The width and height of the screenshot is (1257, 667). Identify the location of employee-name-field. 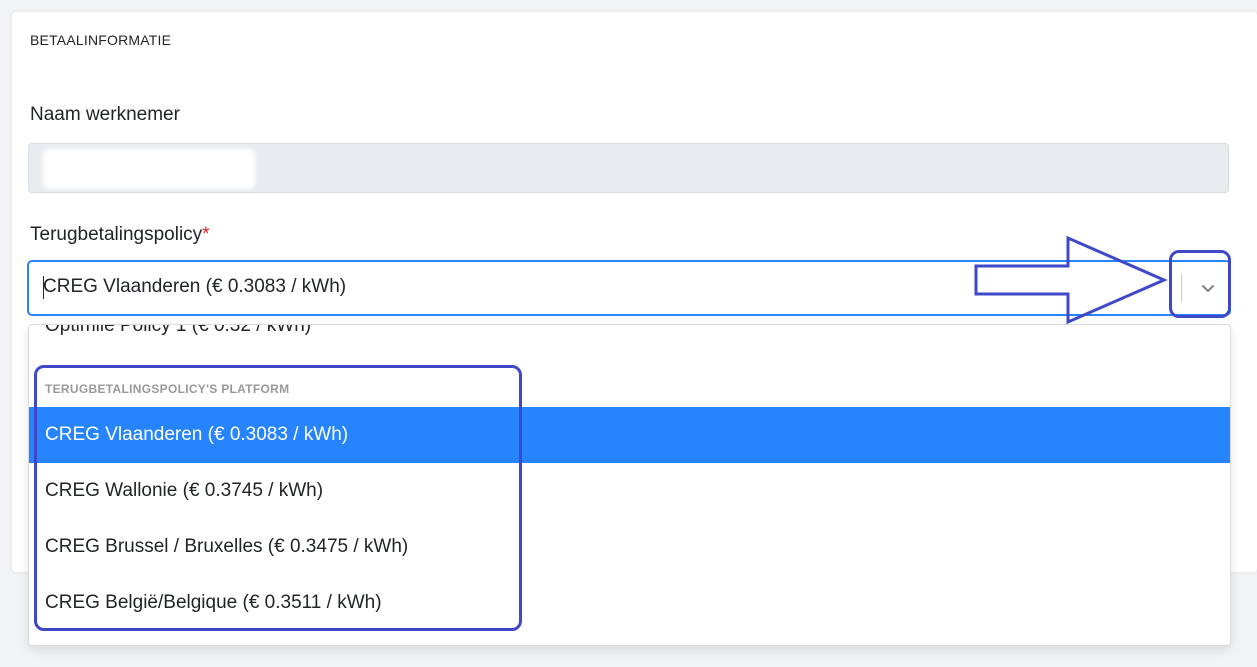
(628, 168).